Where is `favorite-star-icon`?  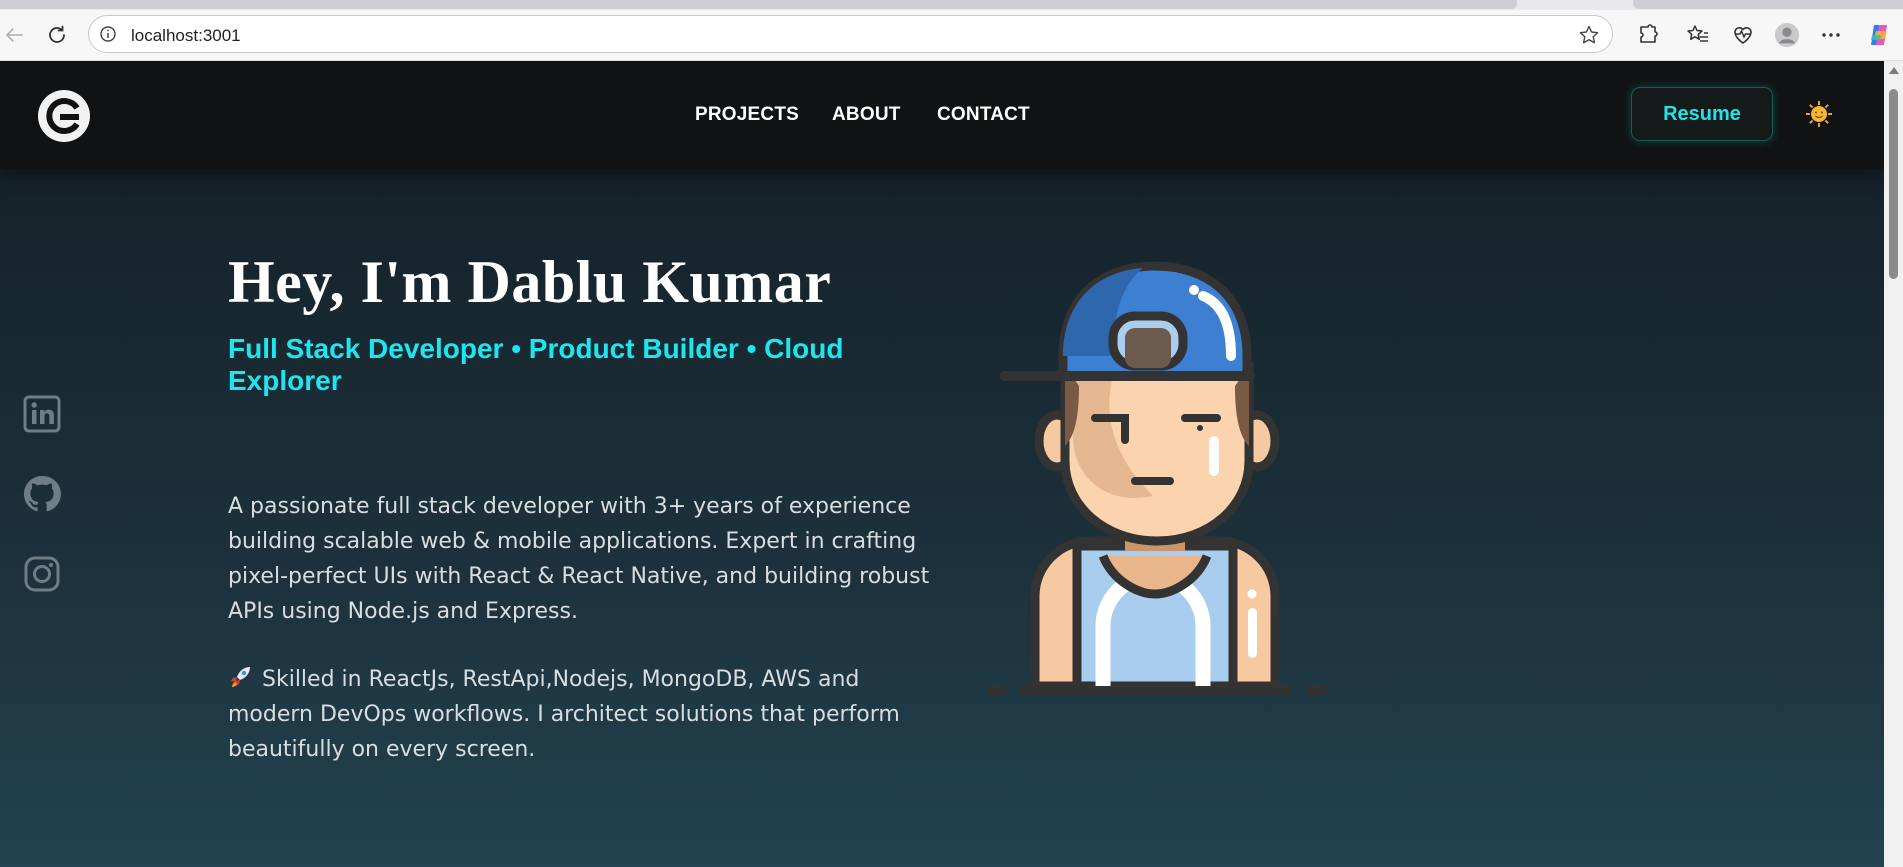
favorite-star-icon is located at coordinates (1589, 35).